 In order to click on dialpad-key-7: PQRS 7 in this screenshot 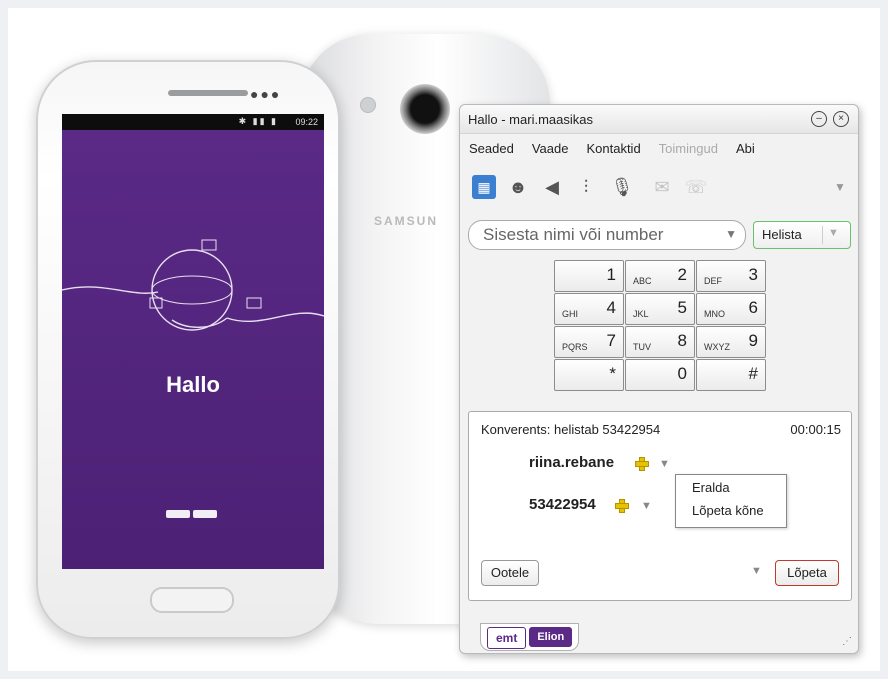, I will do `click(589, 342)`.